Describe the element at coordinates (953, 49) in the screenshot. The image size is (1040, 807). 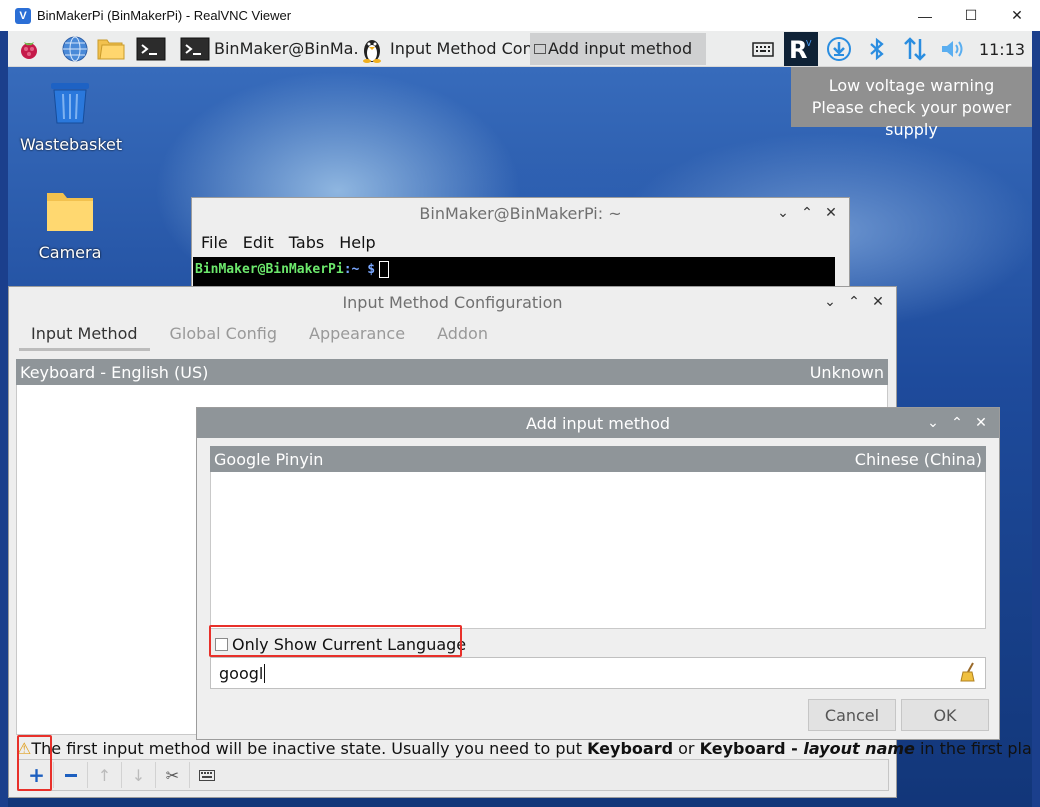
I see `volume-icon` at that location.